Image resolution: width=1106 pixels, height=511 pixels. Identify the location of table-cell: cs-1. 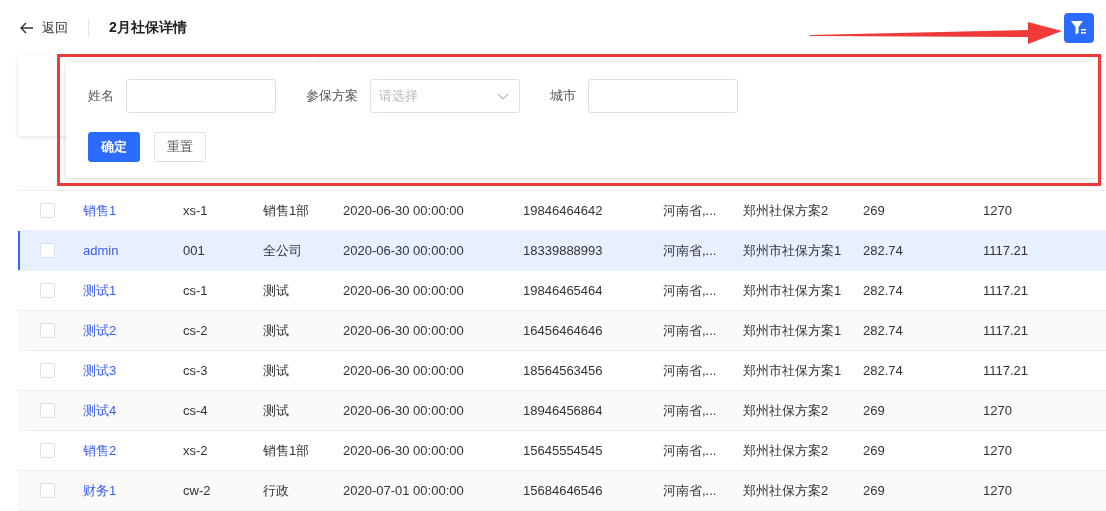
(195, 290).